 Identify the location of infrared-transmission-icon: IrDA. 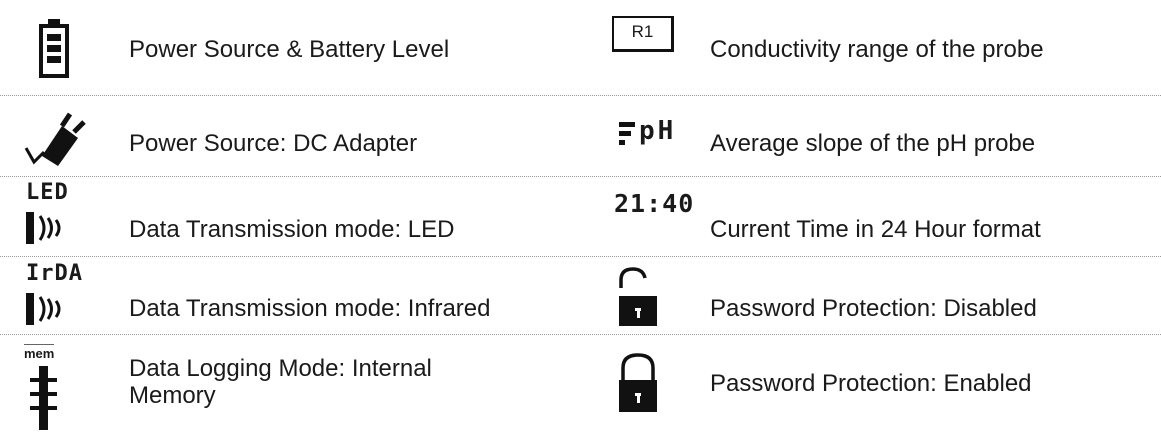
(54, 295).